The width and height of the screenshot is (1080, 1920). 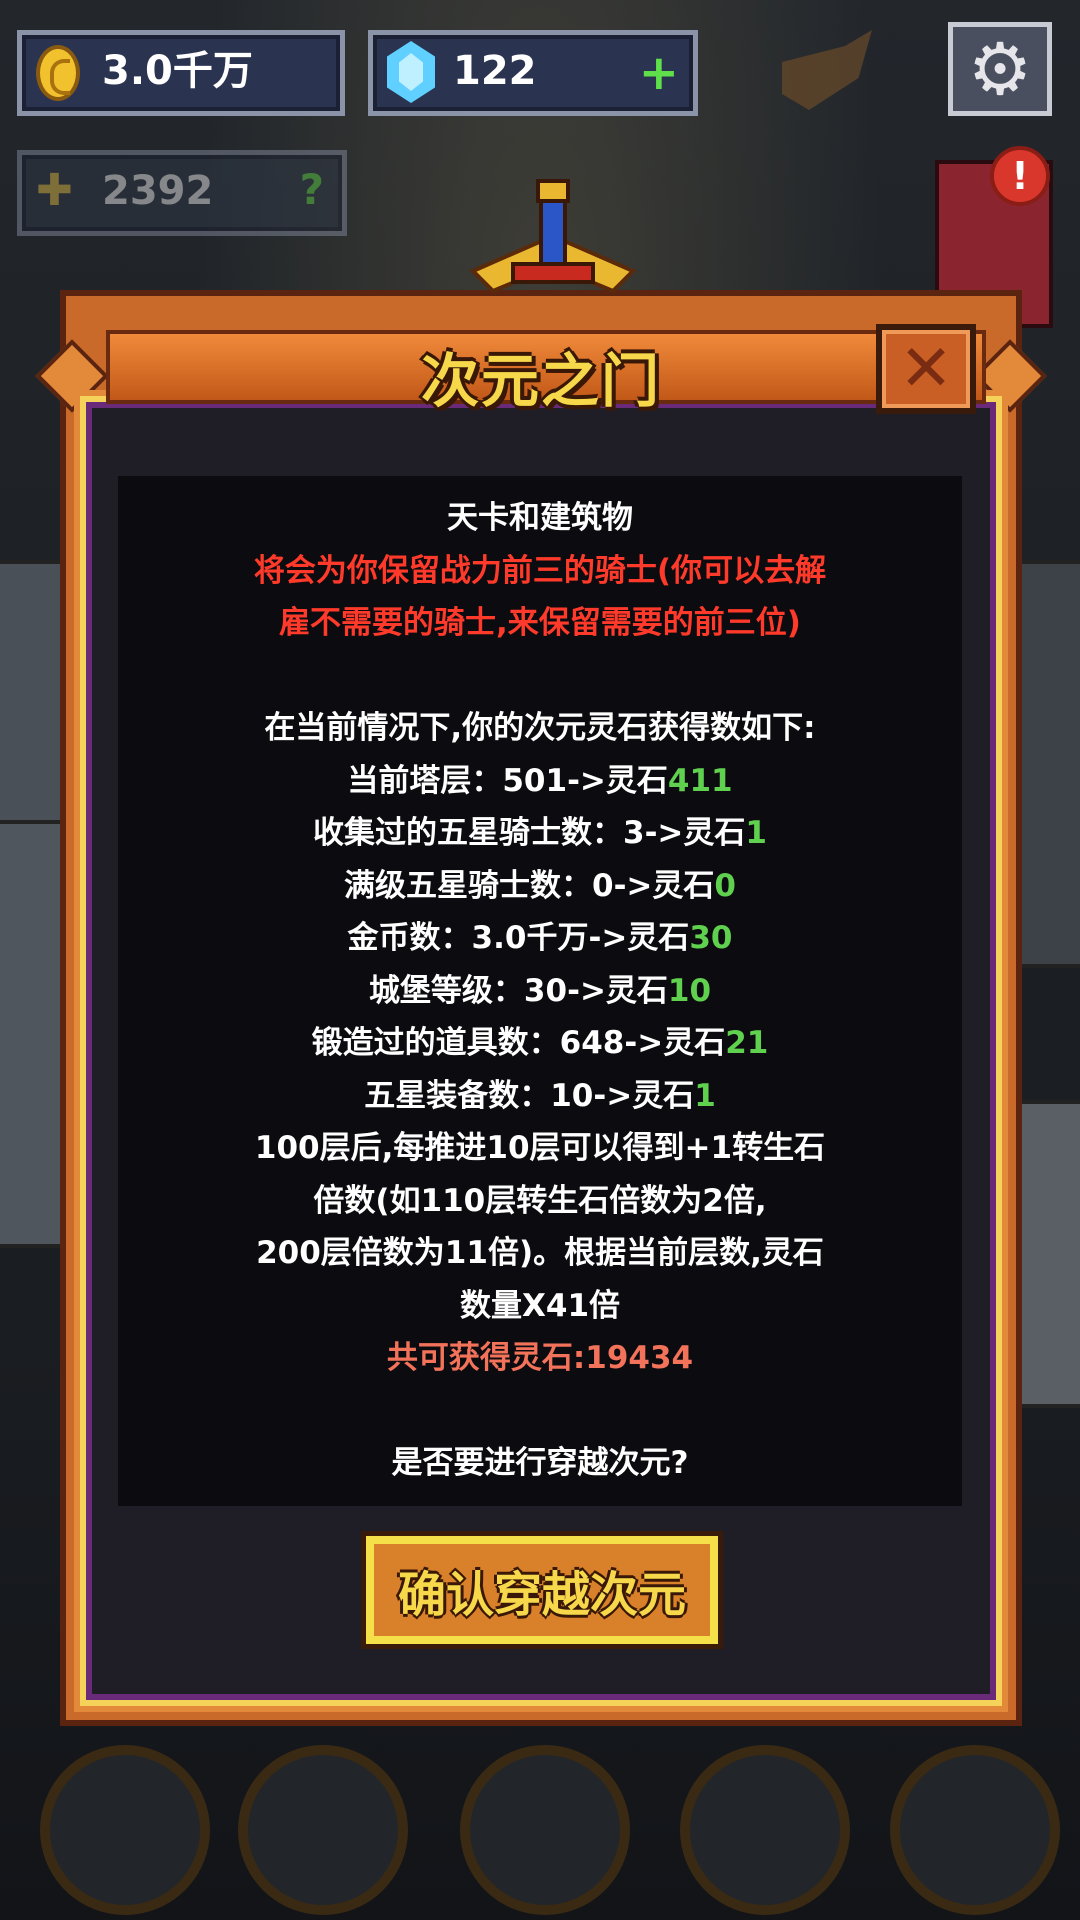 What do you see at coordinates (540, 381) in the screenshot?
I see `dialog-title: 次元之门` at bounding box center [540, 381].